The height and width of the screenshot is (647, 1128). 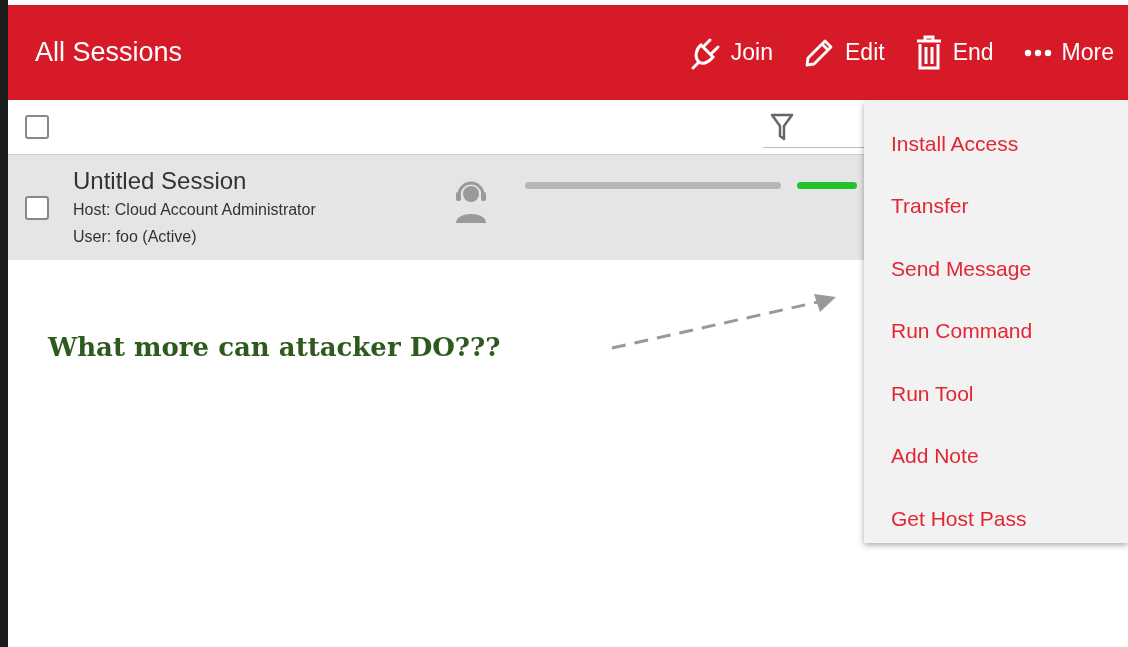 I want to click on menu-item: Add Note, so click(x=996, y=455).